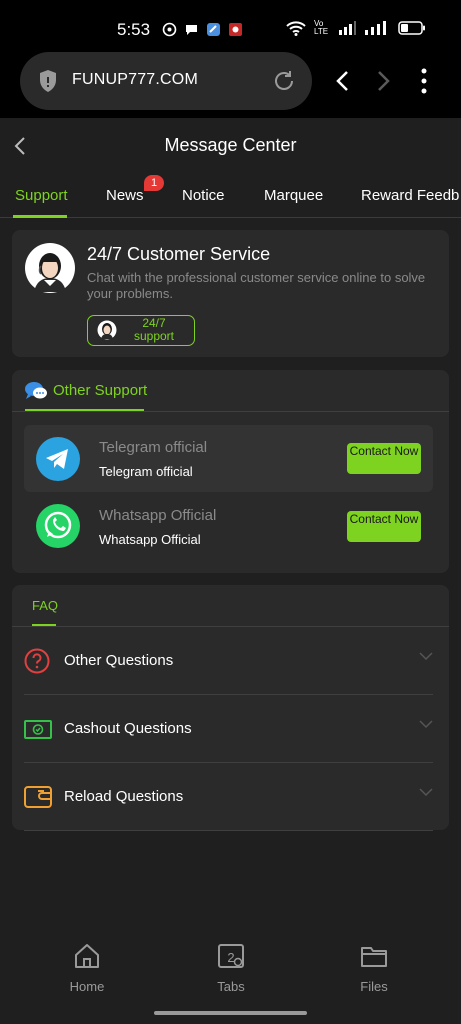 Image resolution: width=461 pixels, height=1024 pixels. I want to click on shield-icon, so click(48, 81).